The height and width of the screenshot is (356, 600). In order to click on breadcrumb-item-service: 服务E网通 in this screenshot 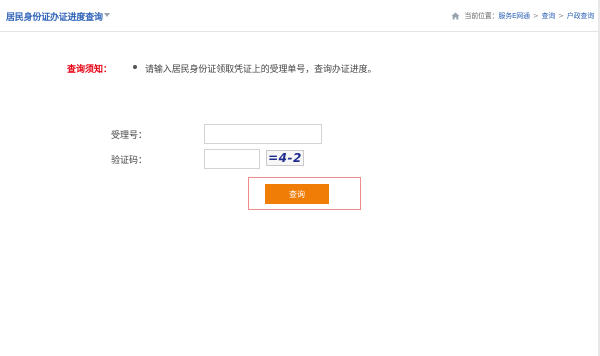, I will do `click(514, 16)`.